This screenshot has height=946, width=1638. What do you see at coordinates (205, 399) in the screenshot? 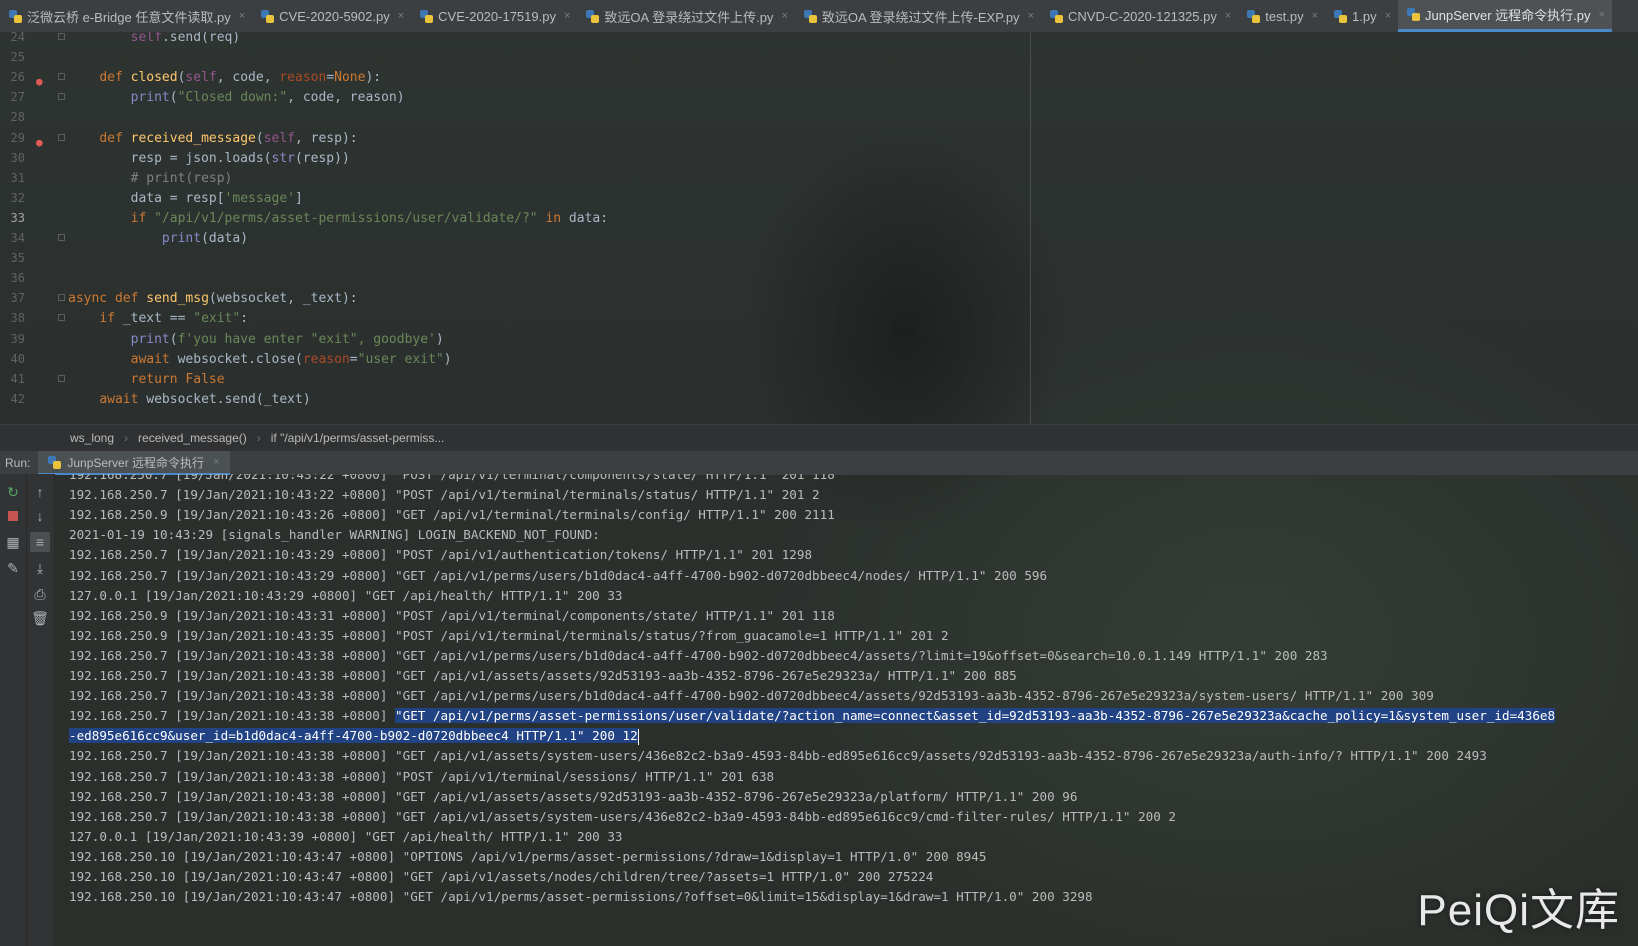
I see `code-text: await websocket.send(_text)` at bounding box center [205, 399].